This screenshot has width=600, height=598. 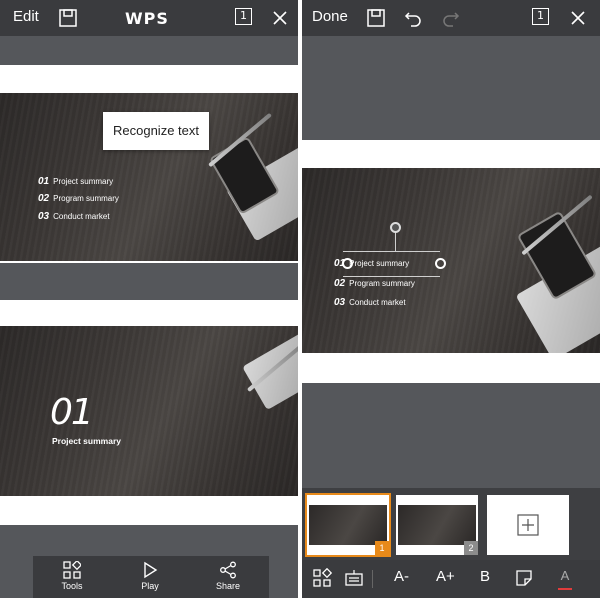 I want to click on share-icon, so click(x=228, y=570).